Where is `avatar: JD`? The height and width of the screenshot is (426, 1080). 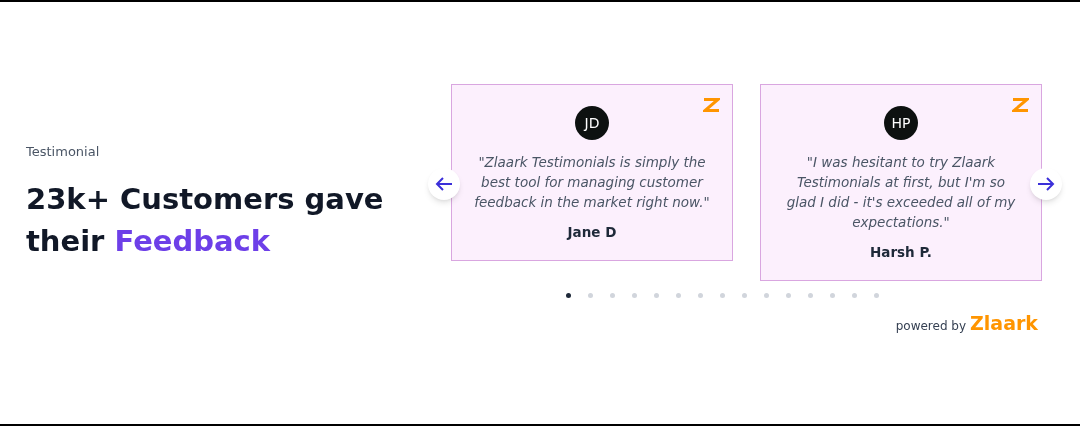
avatar: JD is located at coordinates (592, 123).